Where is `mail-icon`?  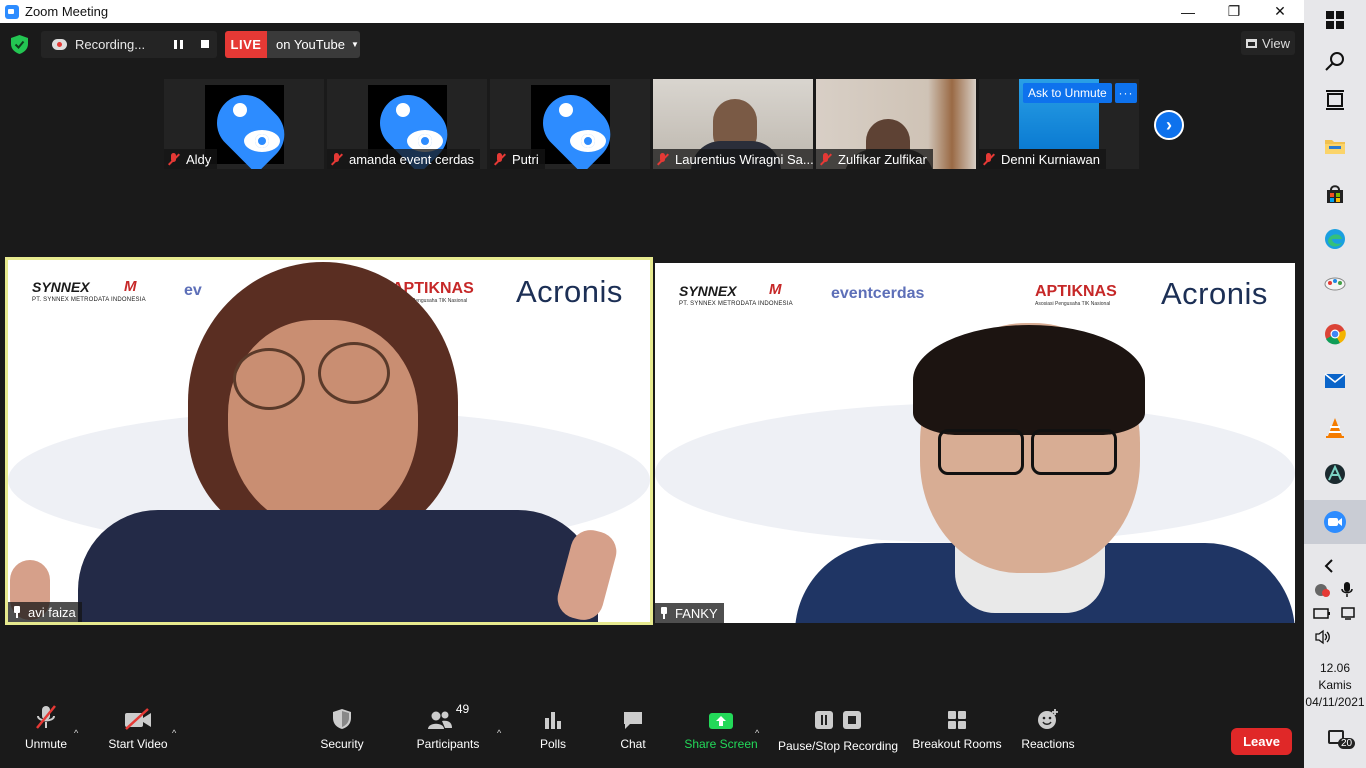
mail-icon is located at coordinates (1335, 381).